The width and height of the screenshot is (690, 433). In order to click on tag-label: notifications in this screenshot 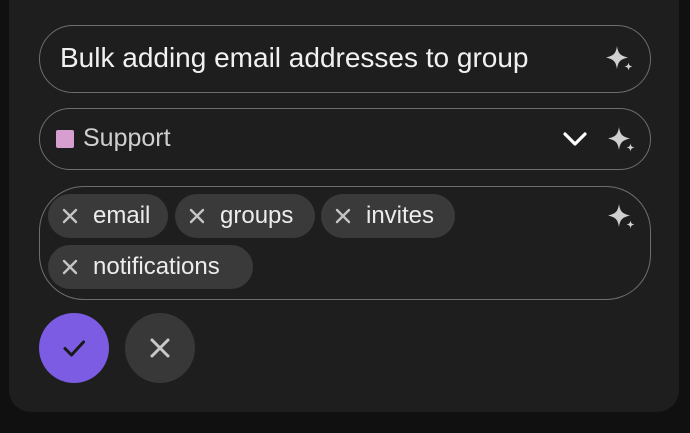, I will do `click(156, 266)`.